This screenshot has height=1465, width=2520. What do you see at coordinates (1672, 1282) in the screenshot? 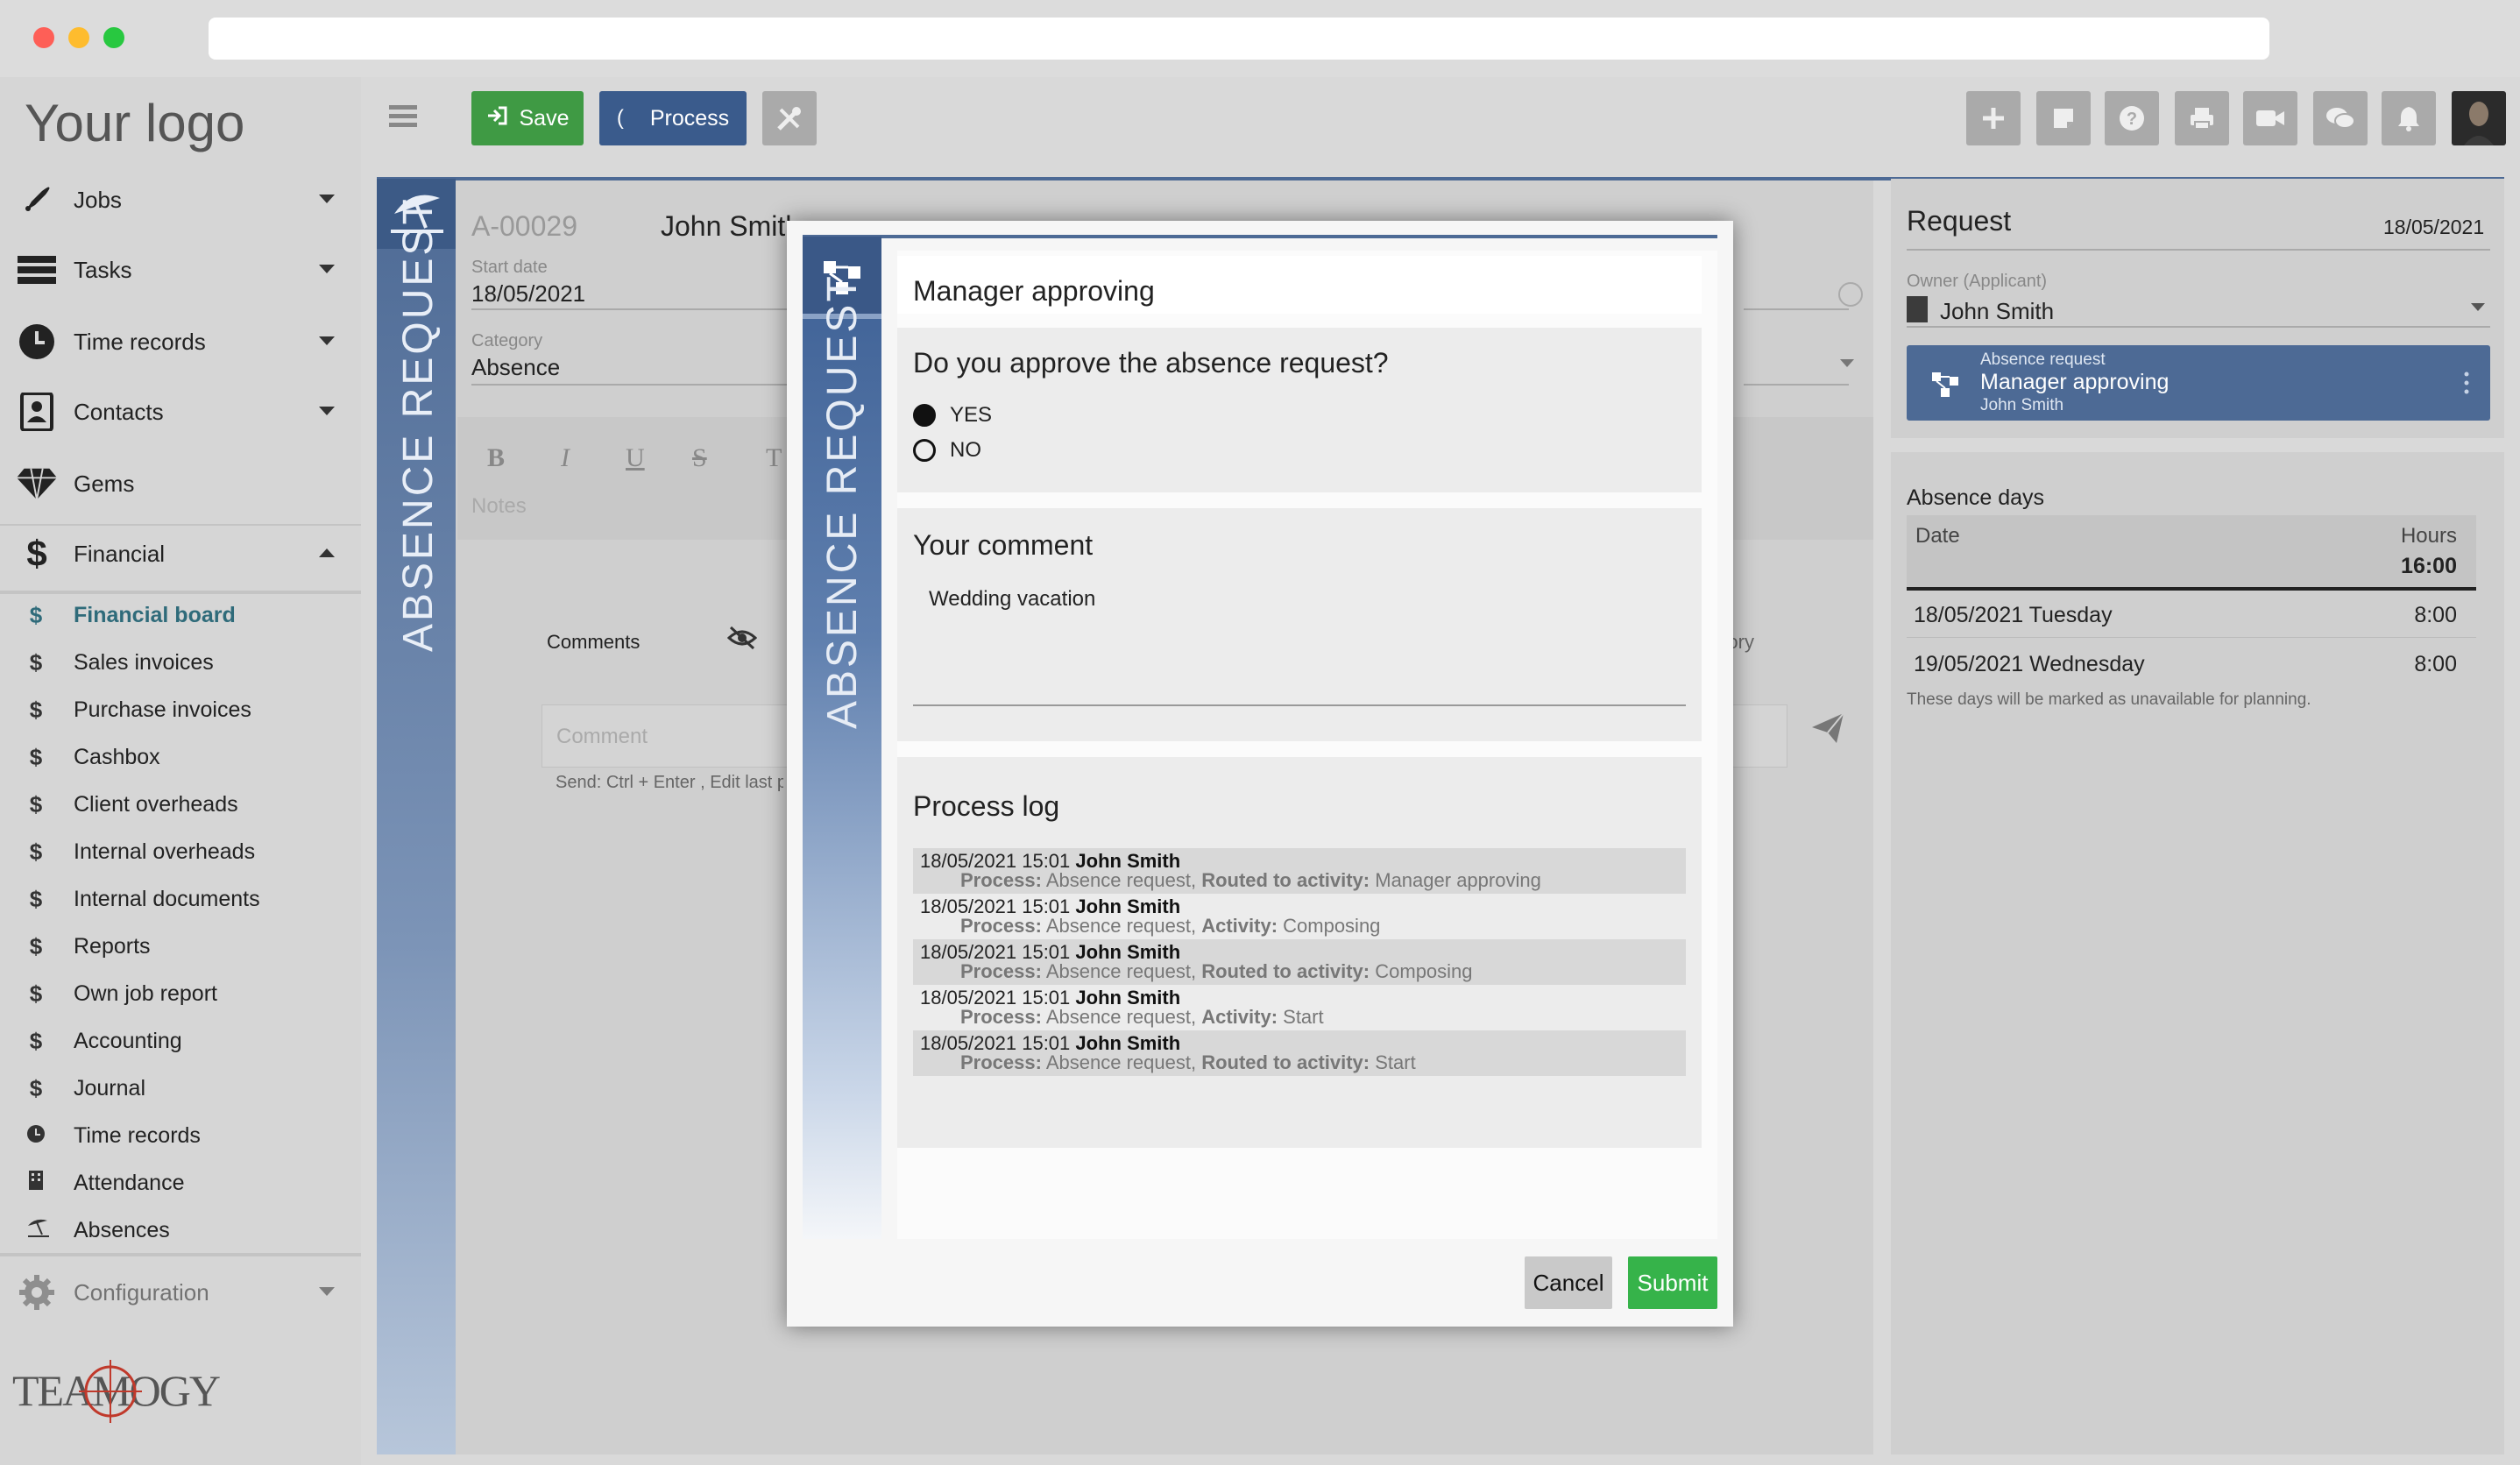
I see `submit-button: Submit` at bounding box center [1672, 1282].